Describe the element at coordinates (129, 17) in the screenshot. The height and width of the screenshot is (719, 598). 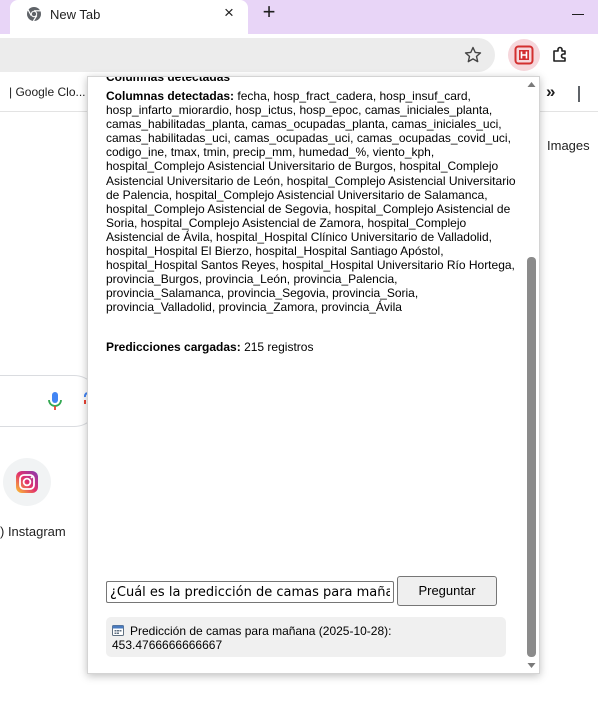
I see `tab-new-tab: New Tab ×` at that location.